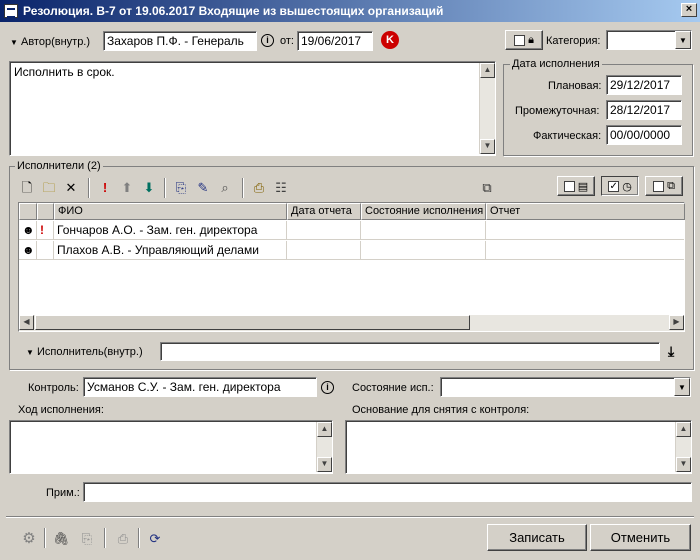 This screenshot has height=560, width=700. I want to click on basis-scrollbar: ▲ ▼, so click(683, 447).